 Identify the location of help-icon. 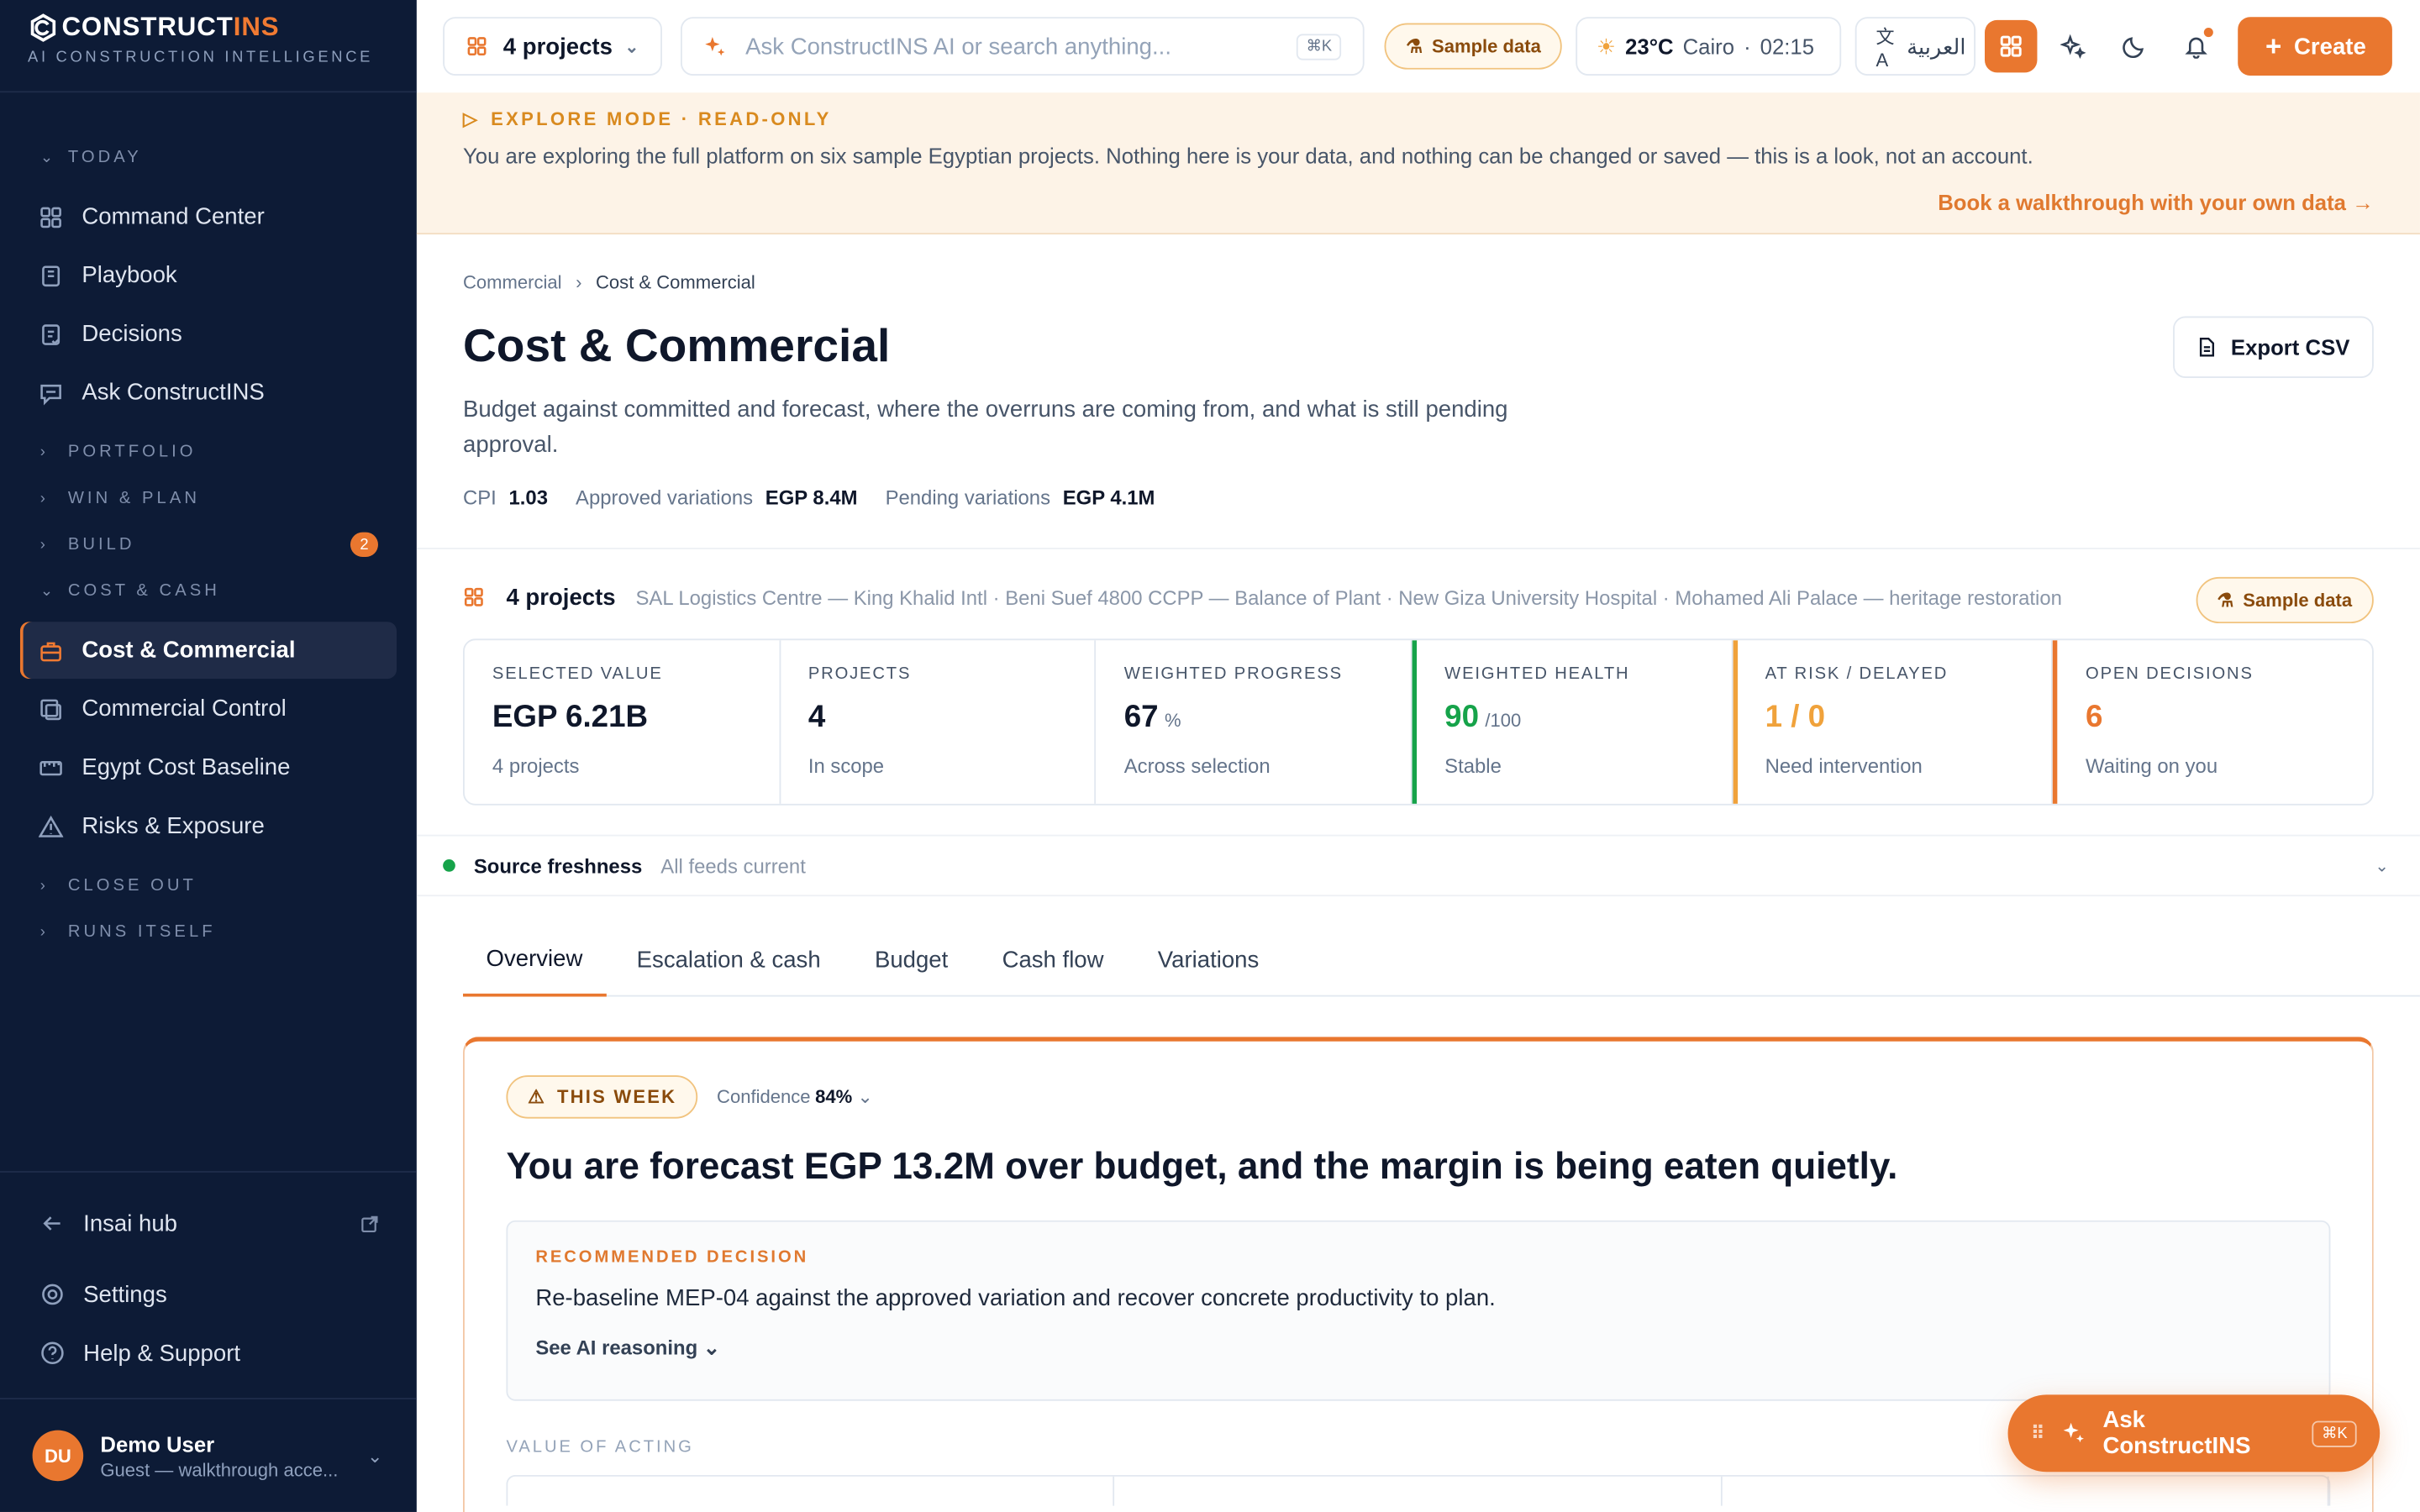
(52, 1353).